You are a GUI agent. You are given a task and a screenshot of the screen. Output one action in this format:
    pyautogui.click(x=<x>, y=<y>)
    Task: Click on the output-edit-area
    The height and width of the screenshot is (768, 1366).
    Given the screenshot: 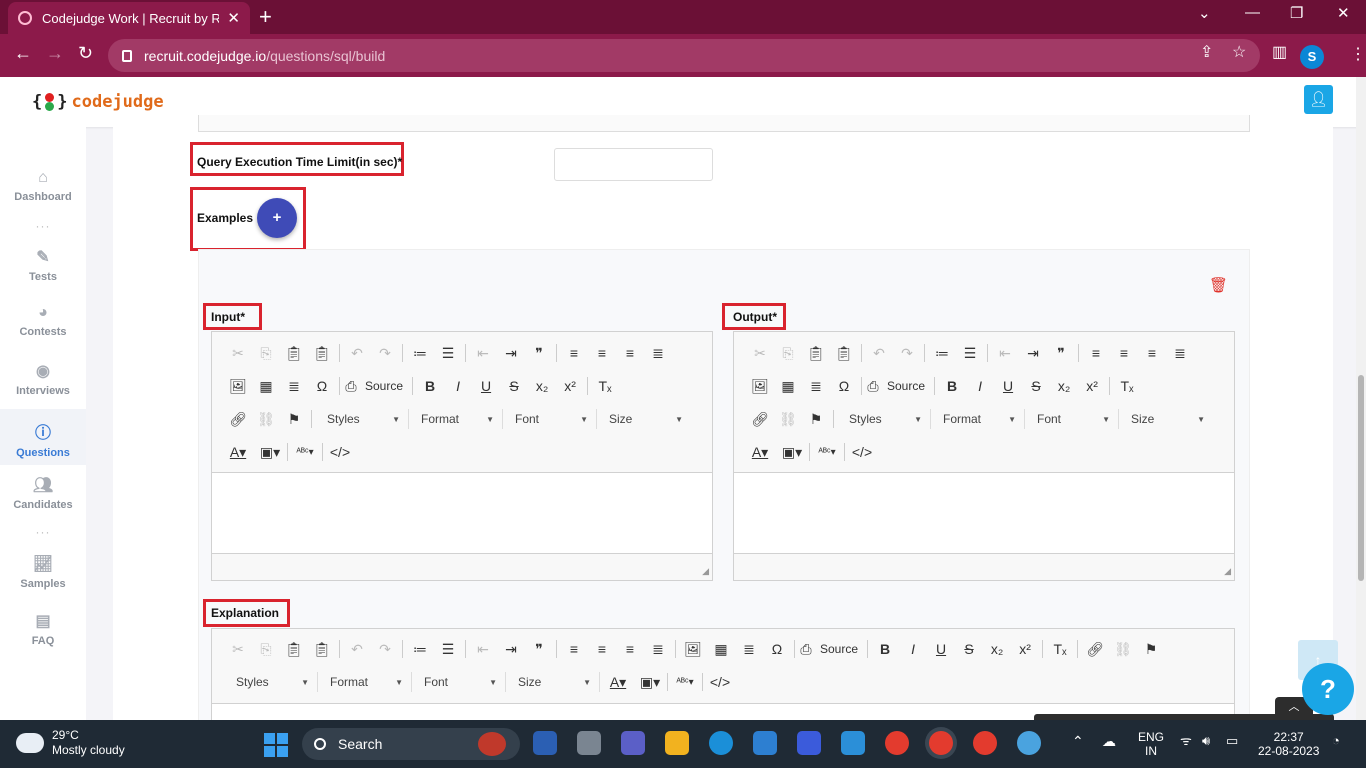 What is the action you would take?
    pyautogui.click(x=984, y=513)
    